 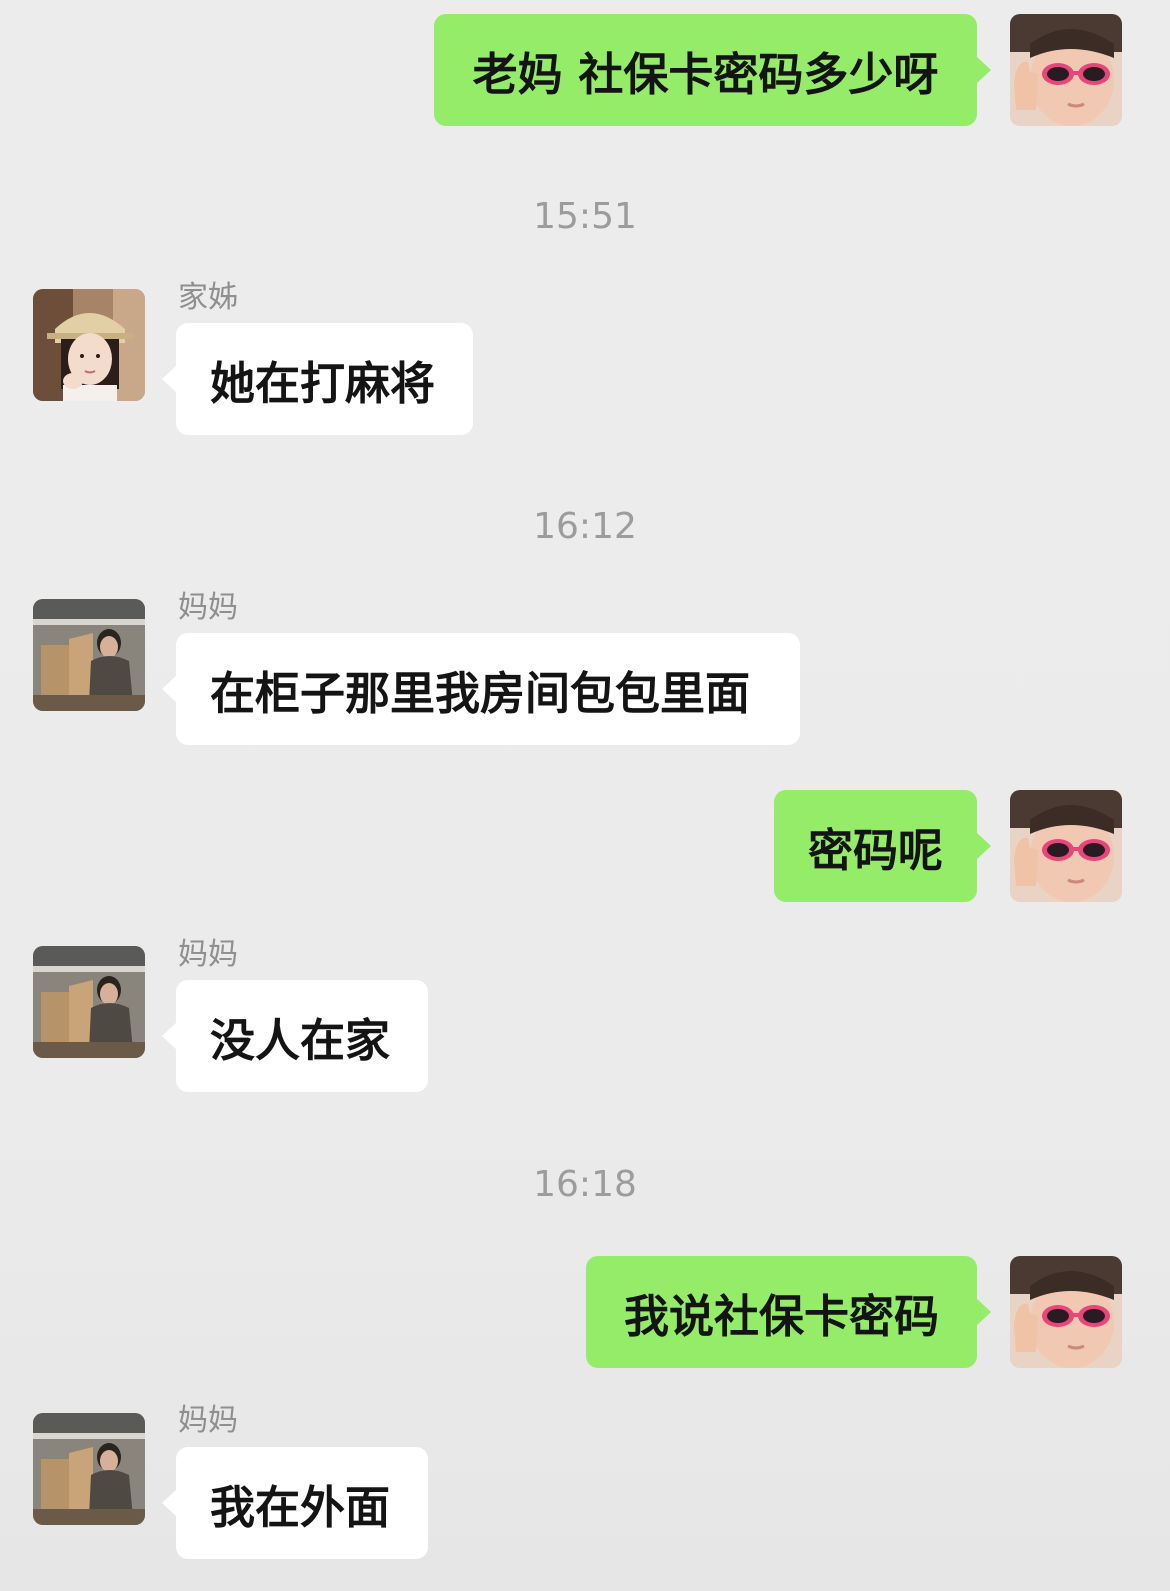 I want to click on outgoing-message-bubble: 老妈 社保卡密码多少呀, so click(x=712, y=70).